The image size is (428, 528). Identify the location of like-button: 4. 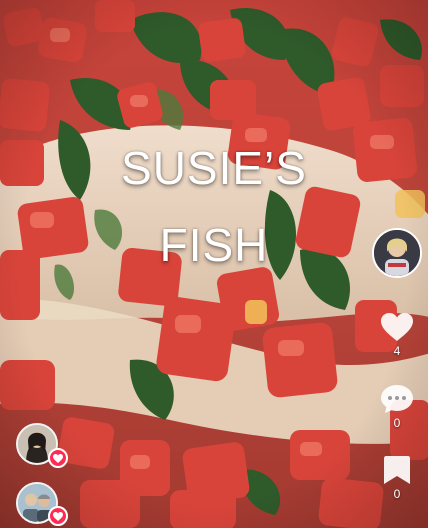
(397, 335).